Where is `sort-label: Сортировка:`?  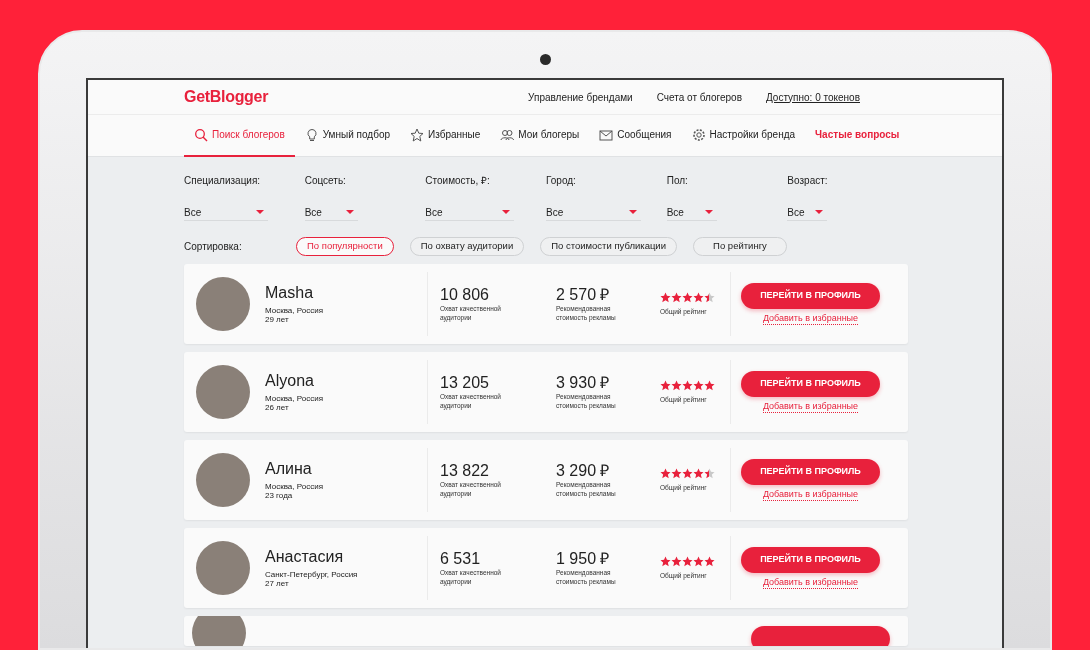 sort-label: Сортировка: is located at coordinates (213, 247).